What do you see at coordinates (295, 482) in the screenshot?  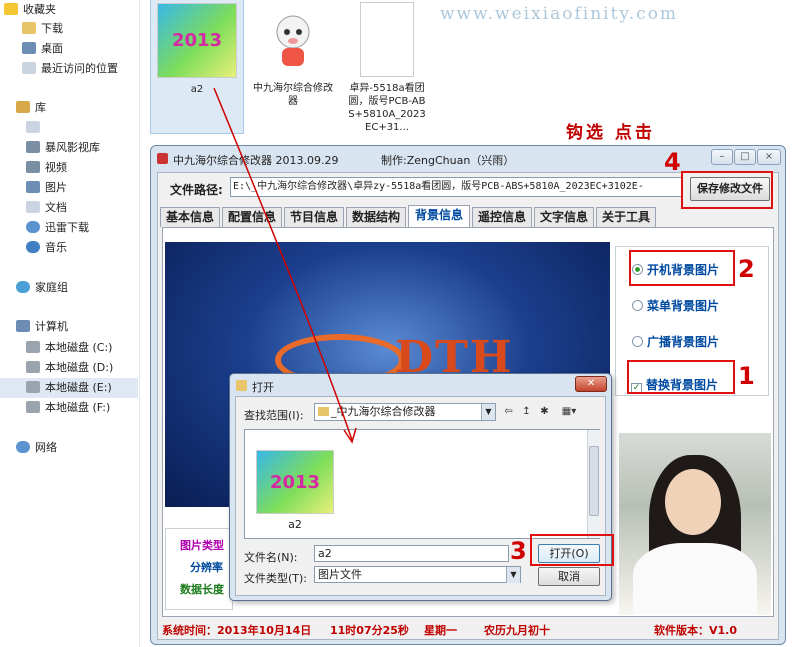 I see `image-thumbnail: 2013` at bounding box center [295, 482].